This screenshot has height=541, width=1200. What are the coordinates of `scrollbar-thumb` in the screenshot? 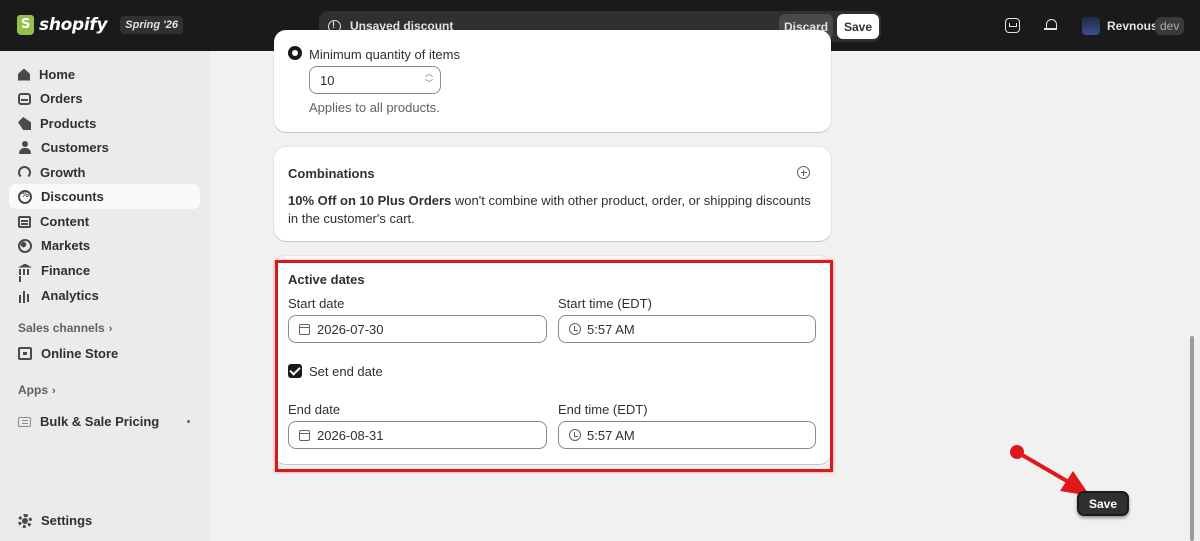 It's located at (1192, 438).